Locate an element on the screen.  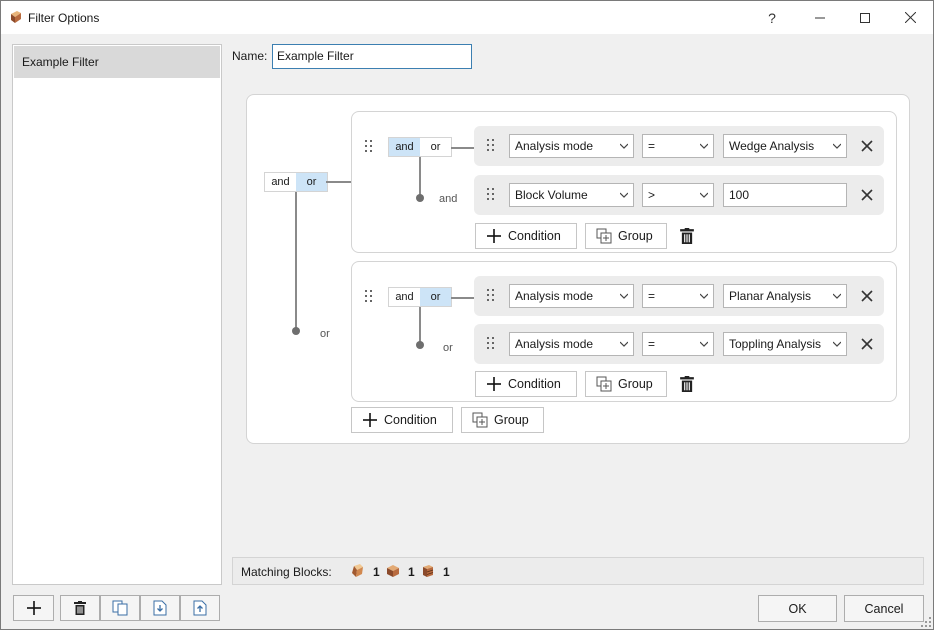
resize-grip-icon is located at coordinates (926, 622).